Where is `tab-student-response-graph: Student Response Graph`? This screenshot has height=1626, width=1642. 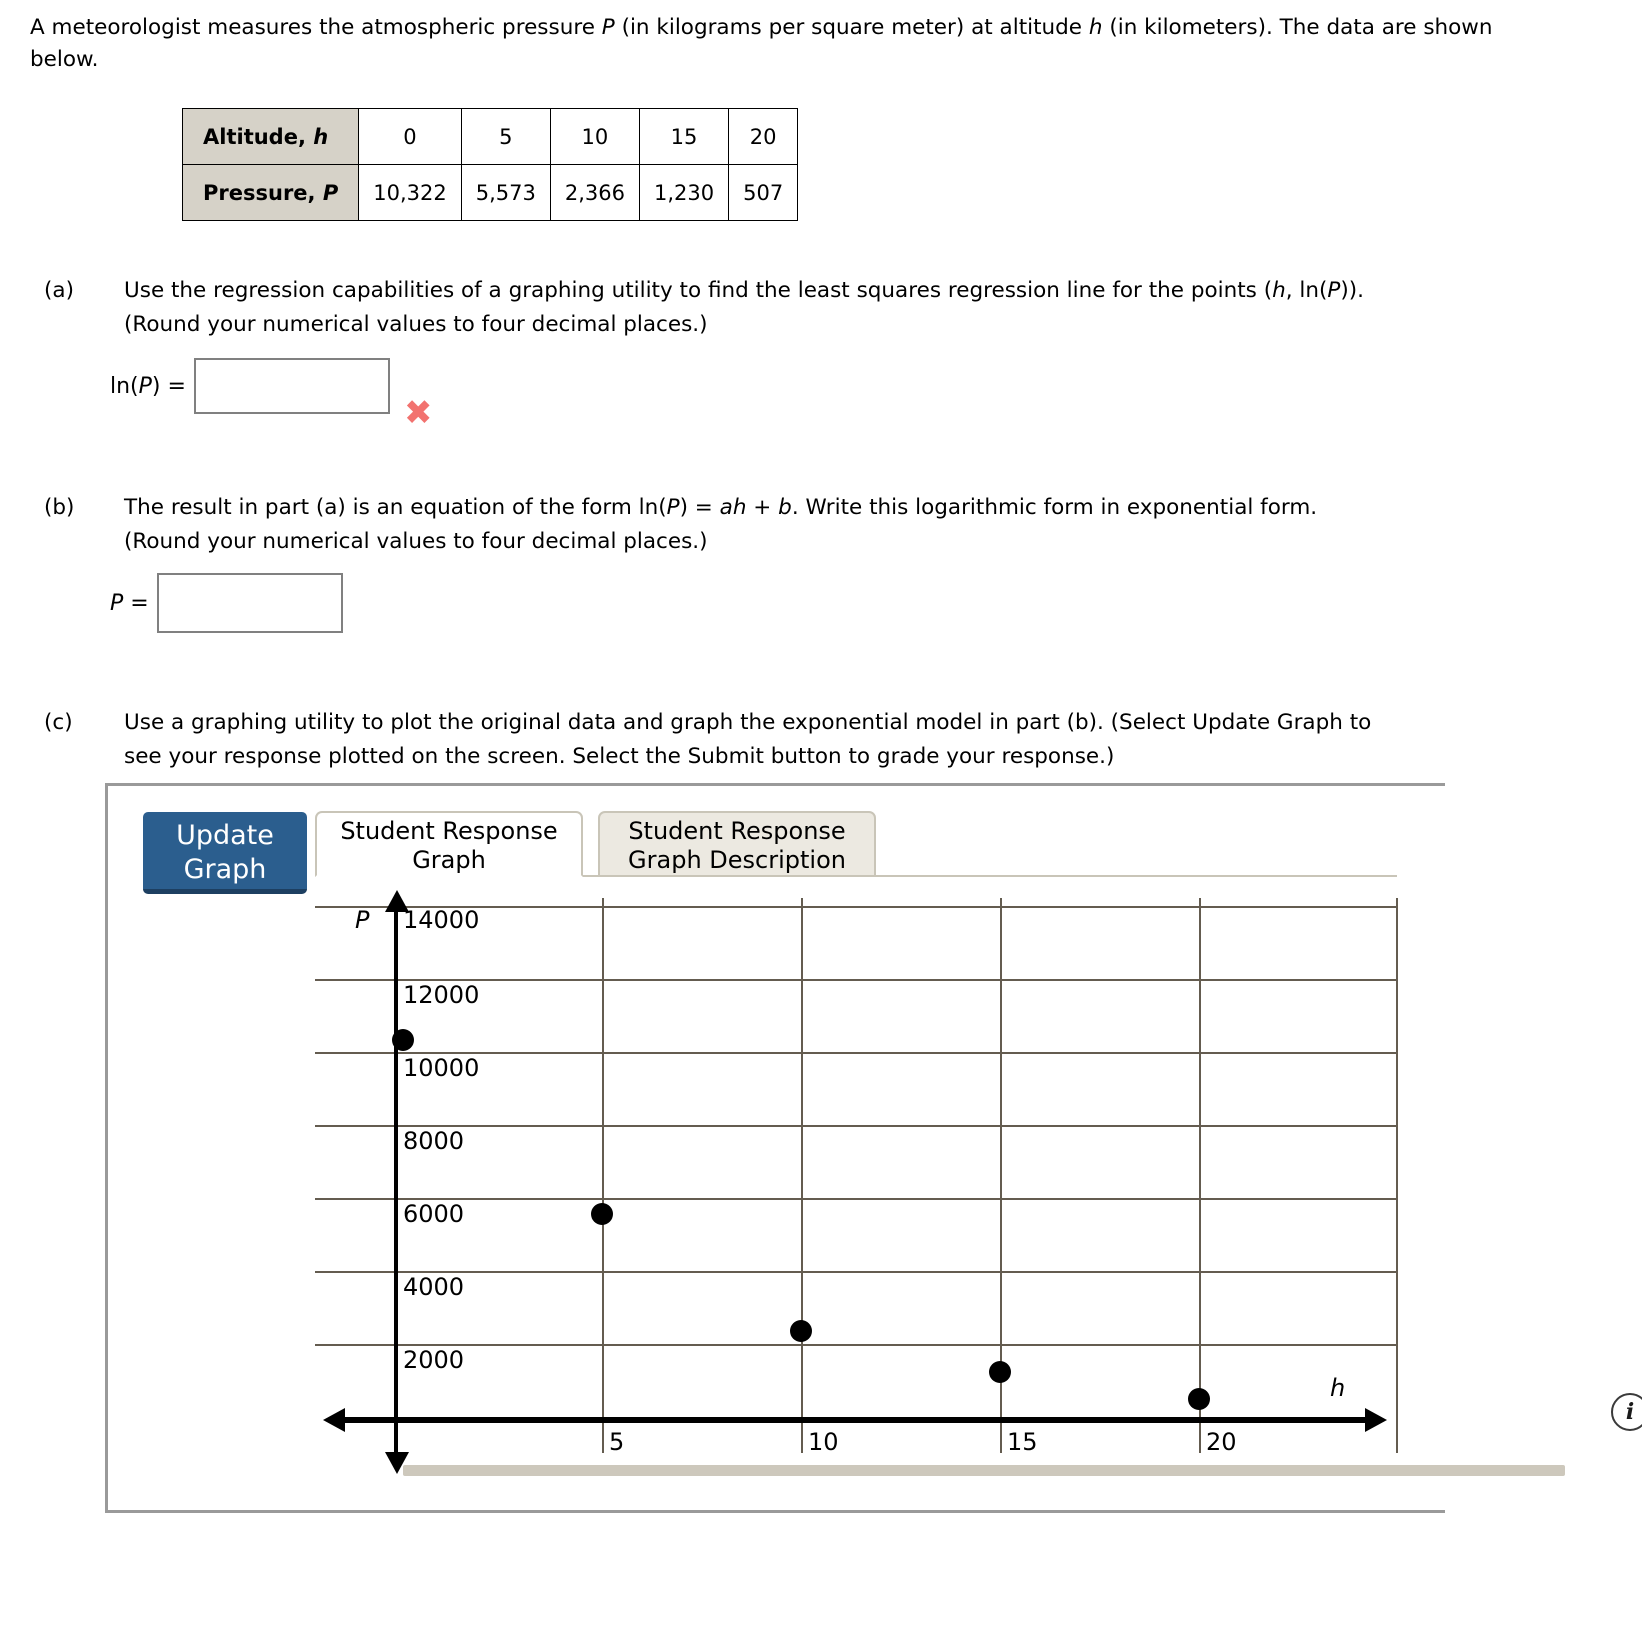
tab-student-response-graph: Student Response Graph is located at coordinates (449, 844).